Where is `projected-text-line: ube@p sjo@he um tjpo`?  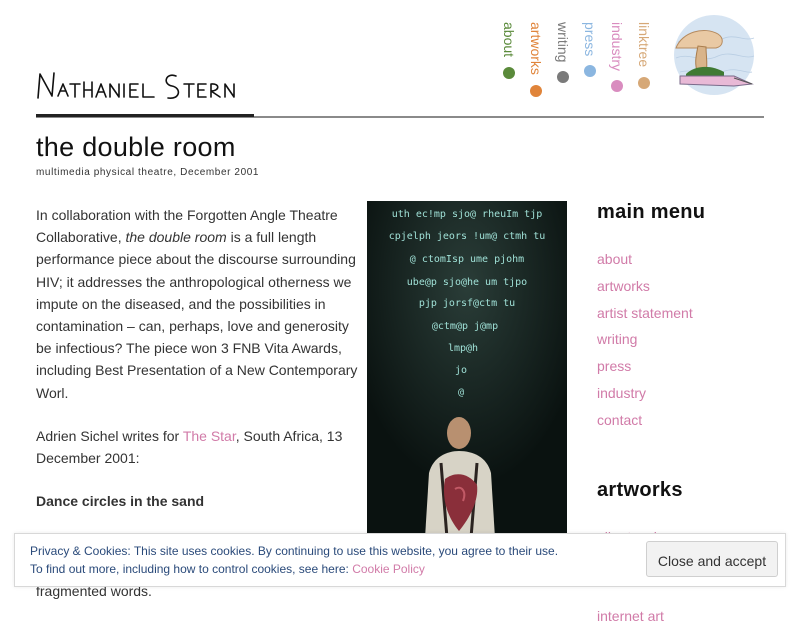
projected-text-line: ube@p sjo@he um tjpo is located at coordinates (467, 282).